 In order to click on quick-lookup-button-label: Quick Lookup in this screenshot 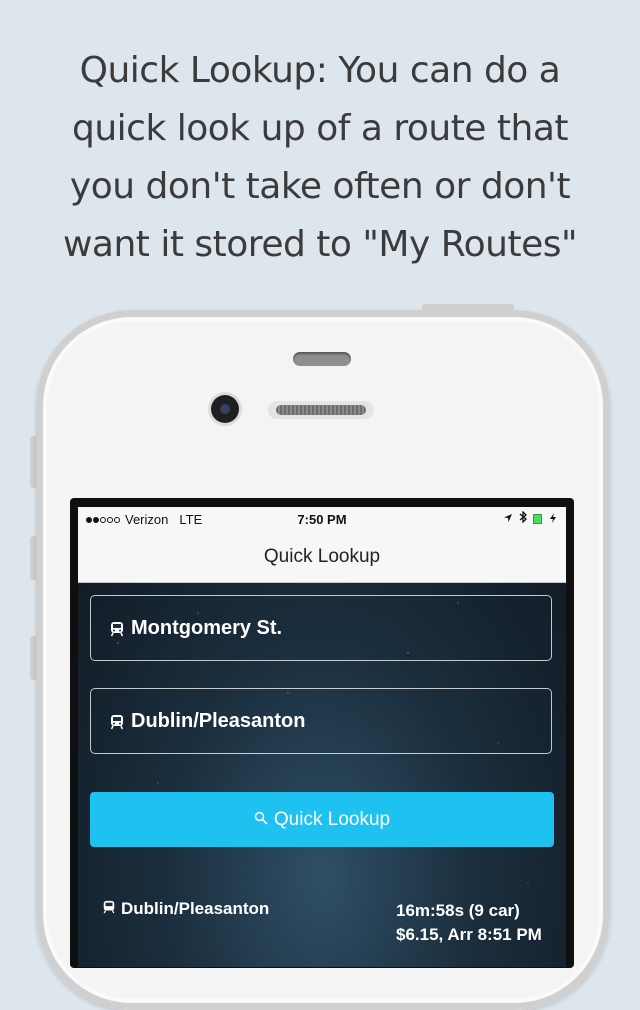, I will do `click(332, 819)`.